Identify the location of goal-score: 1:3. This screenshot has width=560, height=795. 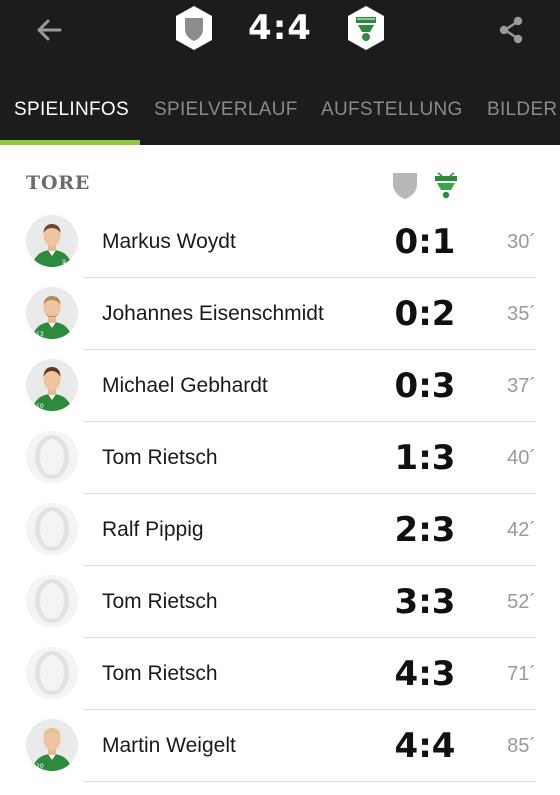
(425, 458).